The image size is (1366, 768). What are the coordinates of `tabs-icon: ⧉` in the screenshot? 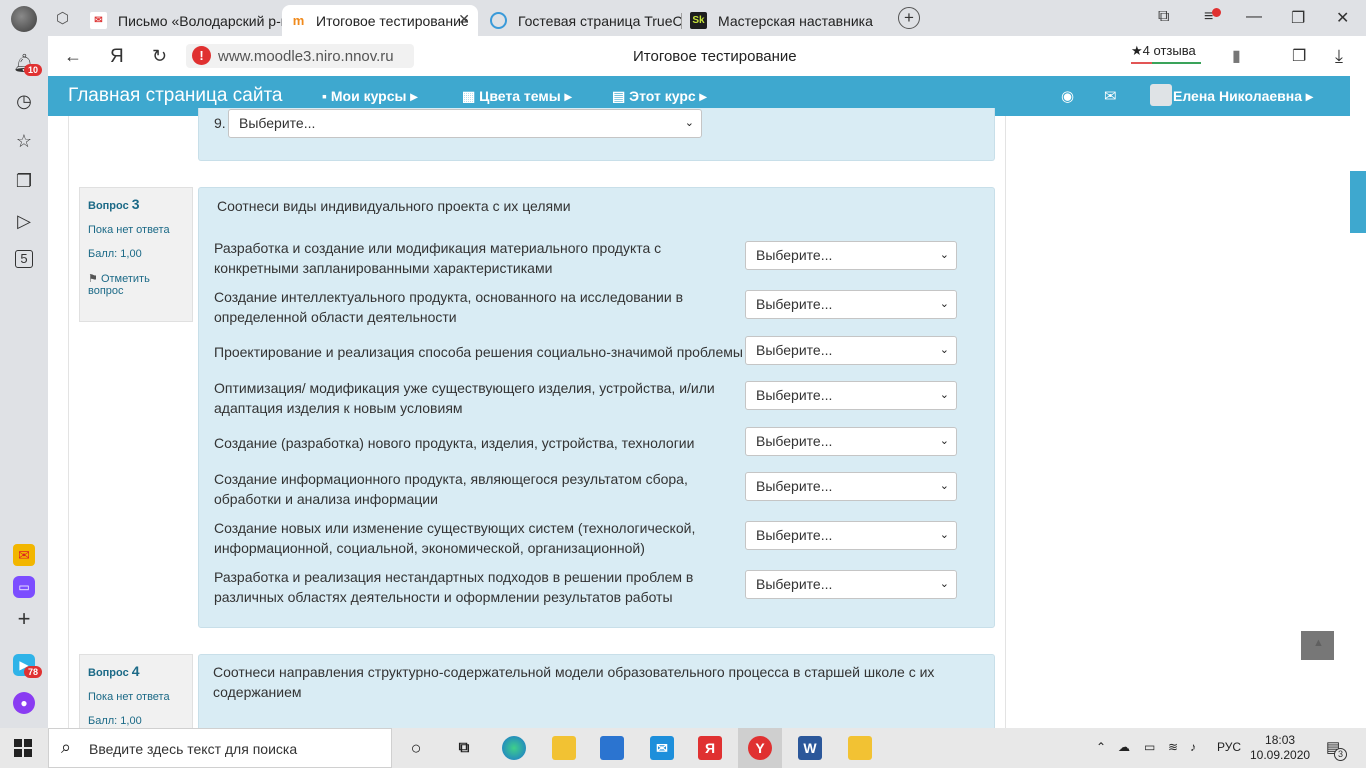 It's located at (1163, 17).